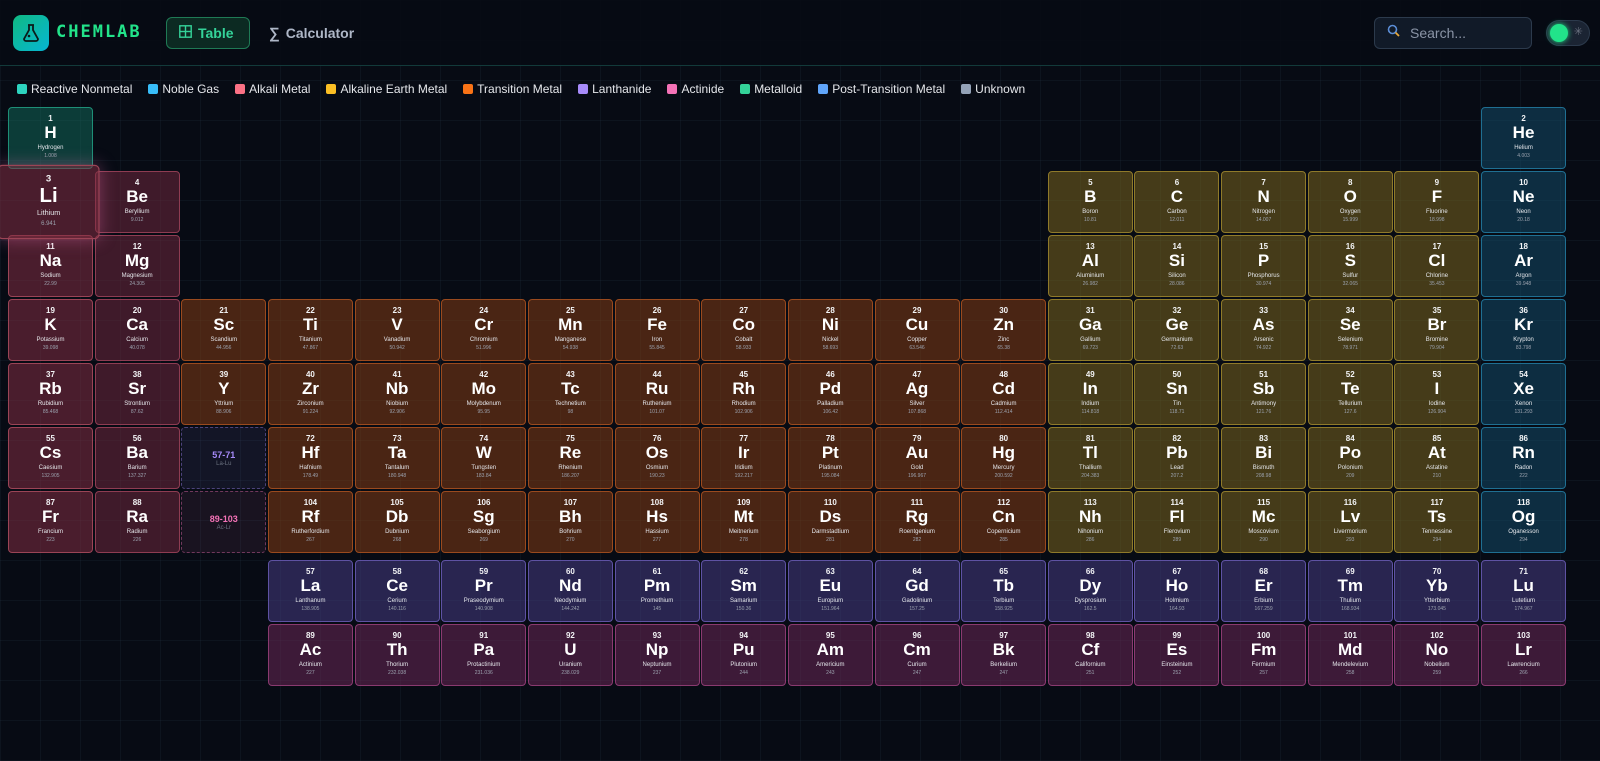  Describe the element at coordinates (1177, 266) in the screenshot. I see `element-cell-si: 14 Si Silicon 28.086` at that location.